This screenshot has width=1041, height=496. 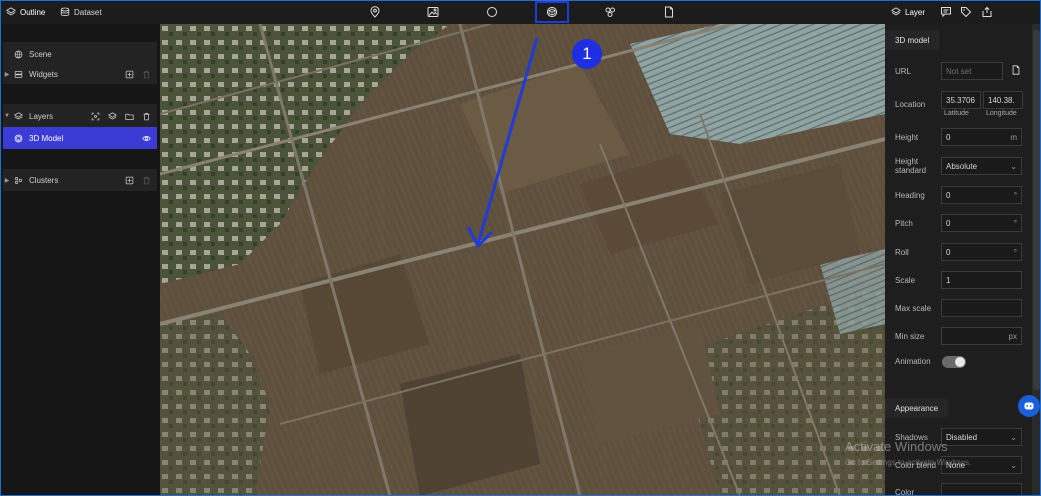 What do you see at coordinates (80, 180) in the screenshot?
I see `outline-item-clusters: ▶ Clusters` at bounding box center [80, 180].